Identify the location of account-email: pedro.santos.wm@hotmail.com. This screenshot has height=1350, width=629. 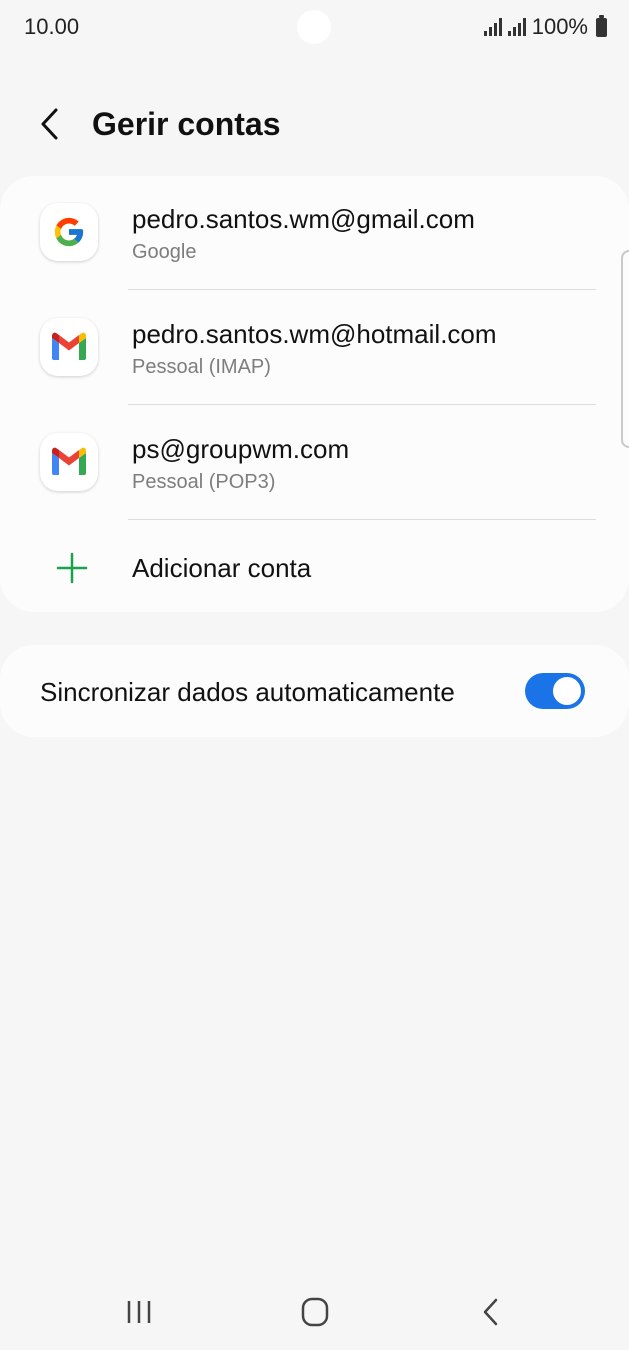
(314, 334).